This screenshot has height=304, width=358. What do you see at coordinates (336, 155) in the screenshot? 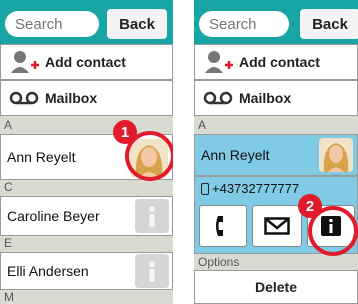
I see `avatar-photo` at bounding box center [336, 155].